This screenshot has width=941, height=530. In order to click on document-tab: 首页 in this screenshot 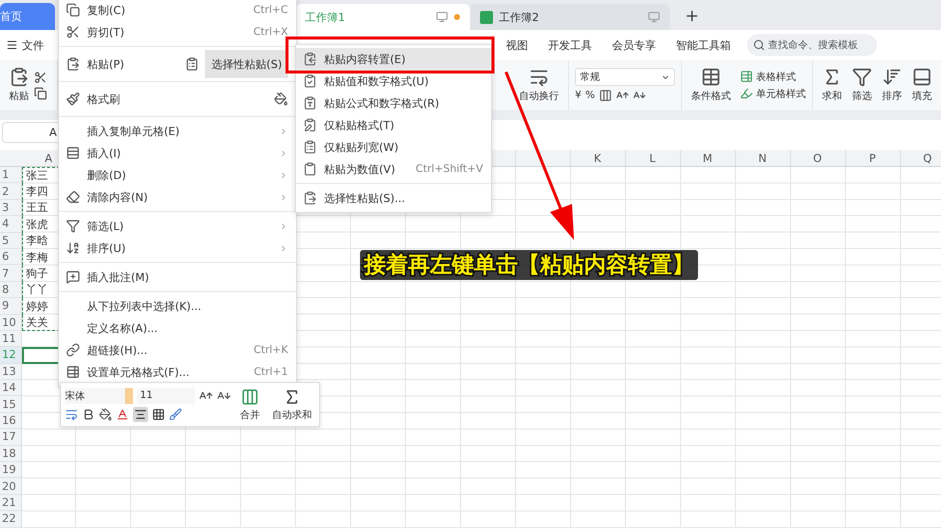, I will do `click(27, 16)`.